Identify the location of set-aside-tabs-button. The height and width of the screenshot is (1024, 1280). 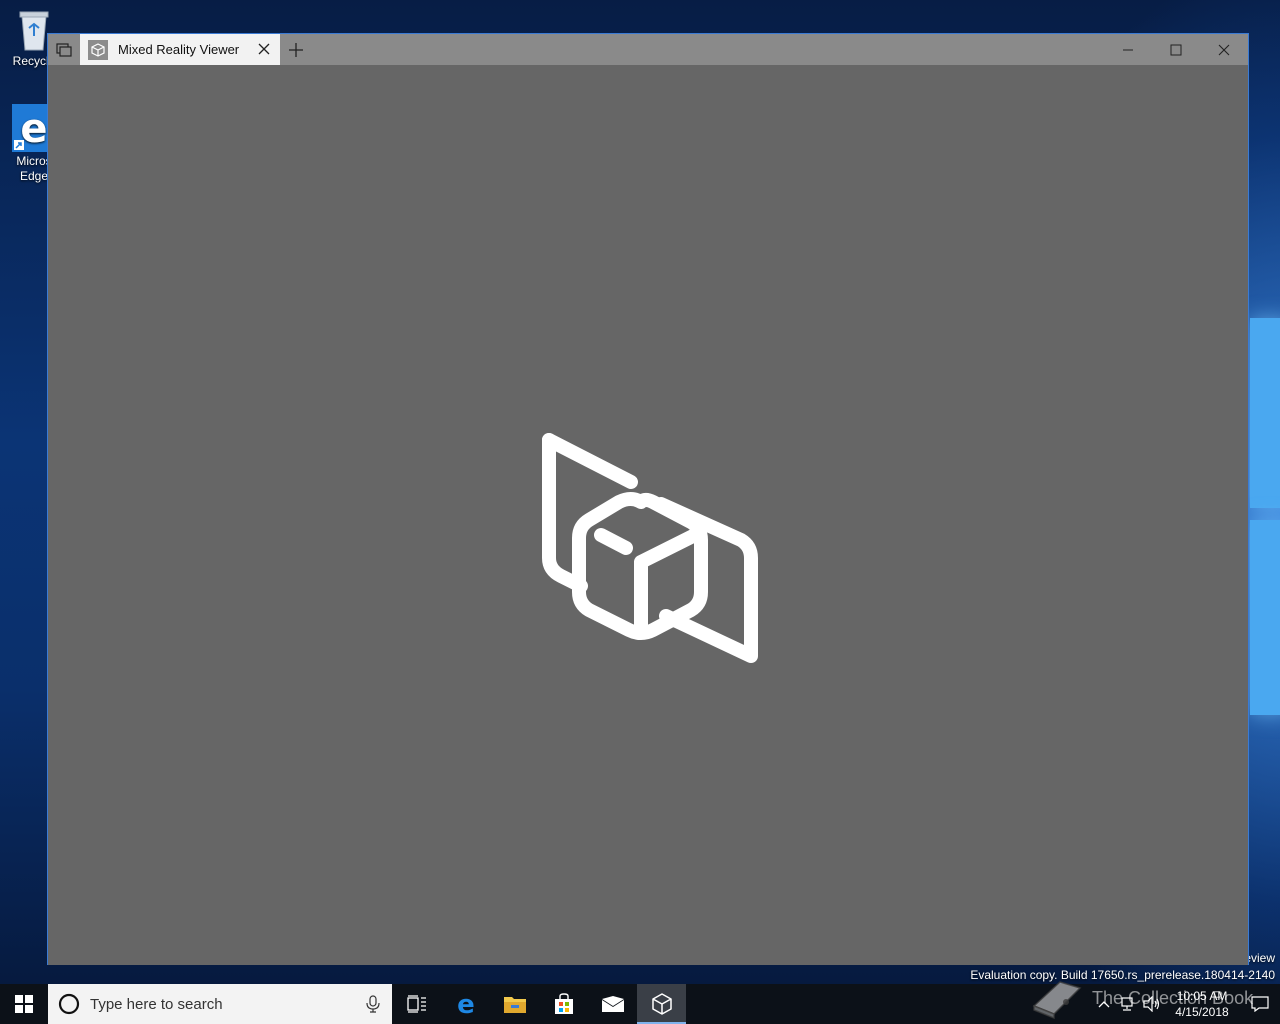
(64, 49).